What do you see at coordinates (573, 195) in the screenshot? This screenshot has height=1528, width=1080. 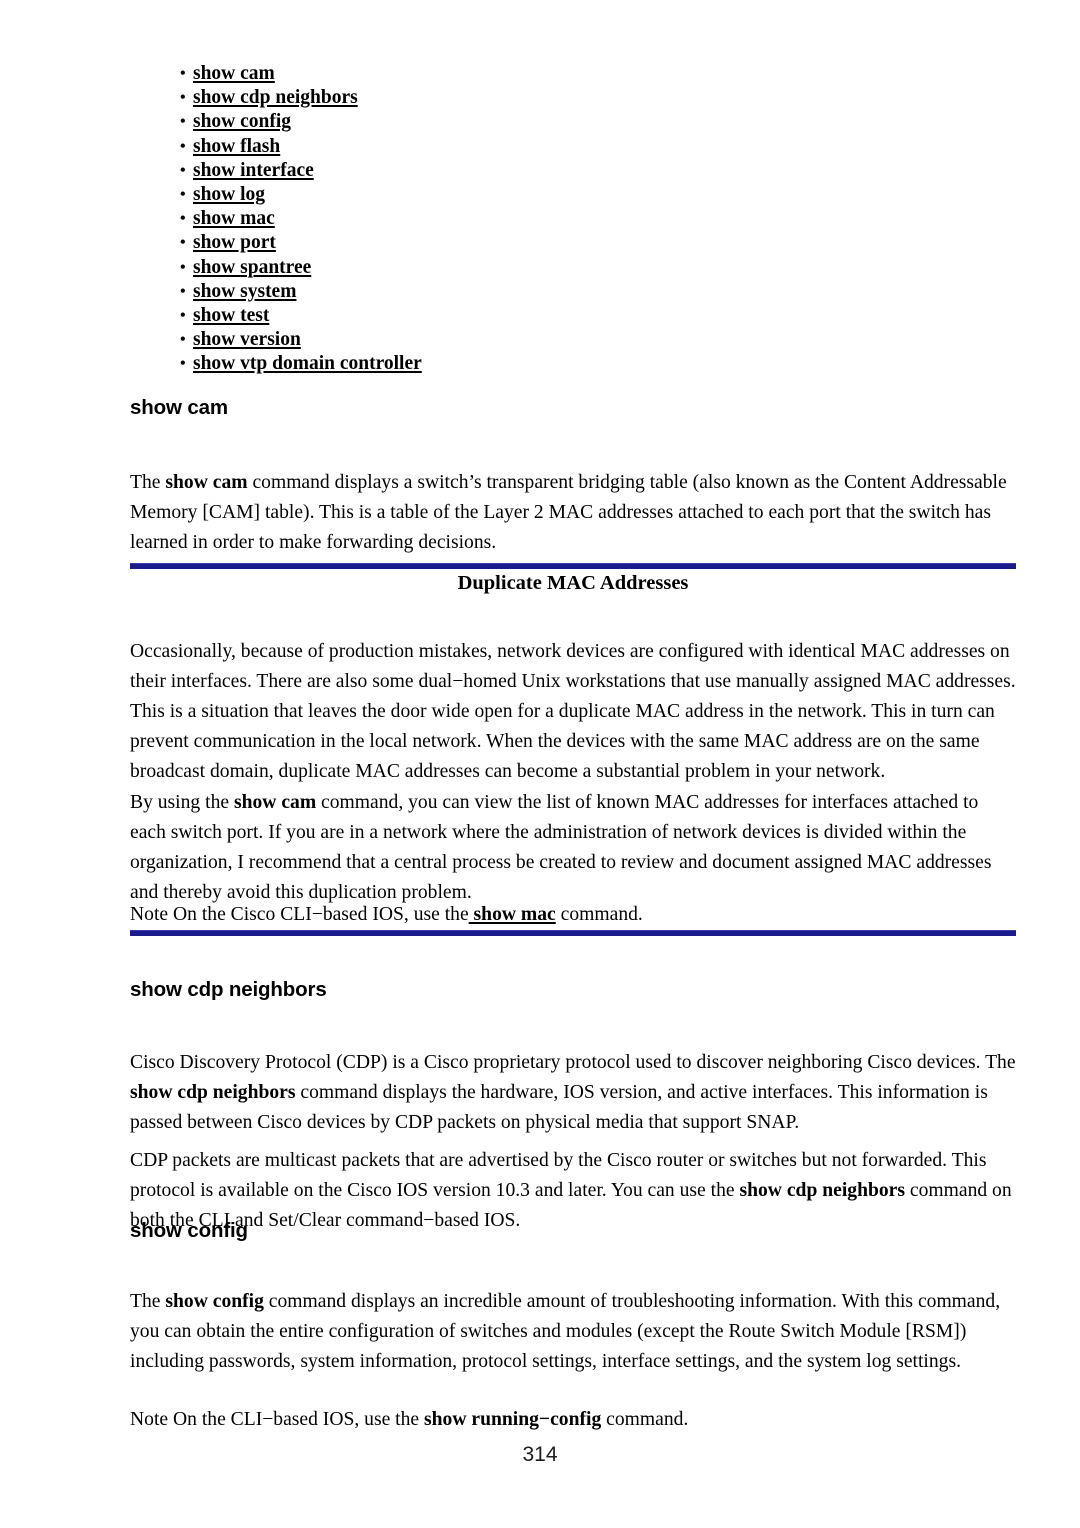 I see `list-item: • show log` at bounding box center [573, 195].